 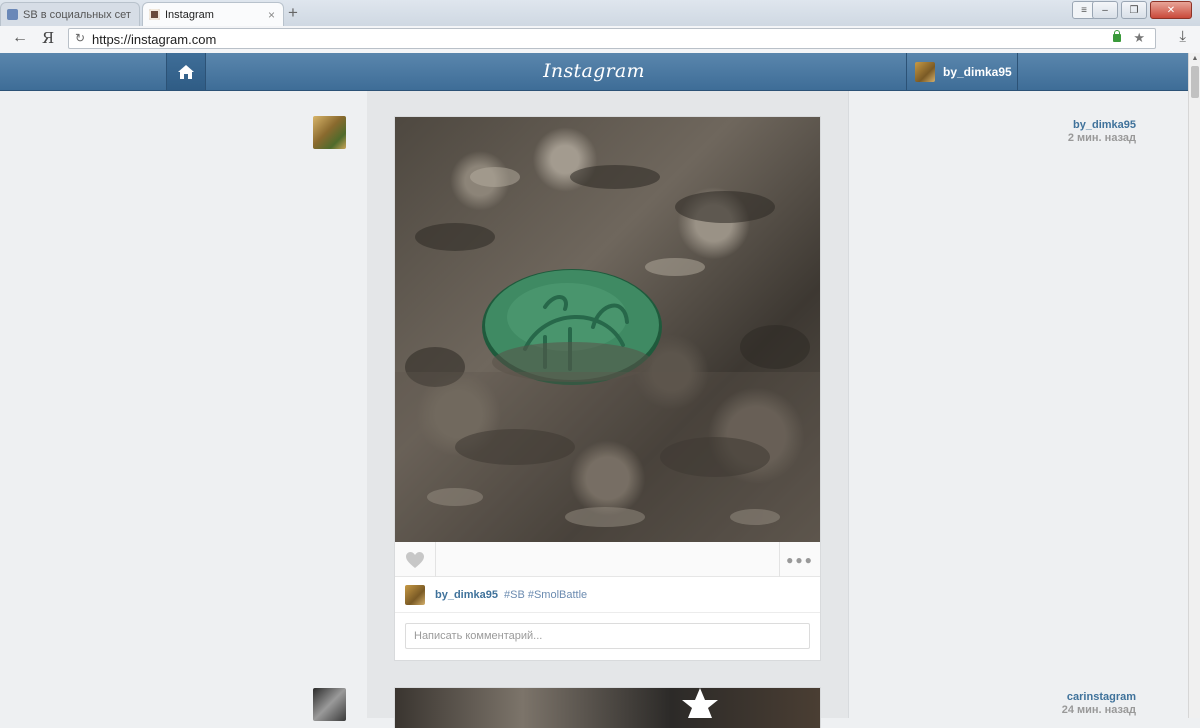 I want to click on profile-button: by_dimka95, so click(x=962, y=71).